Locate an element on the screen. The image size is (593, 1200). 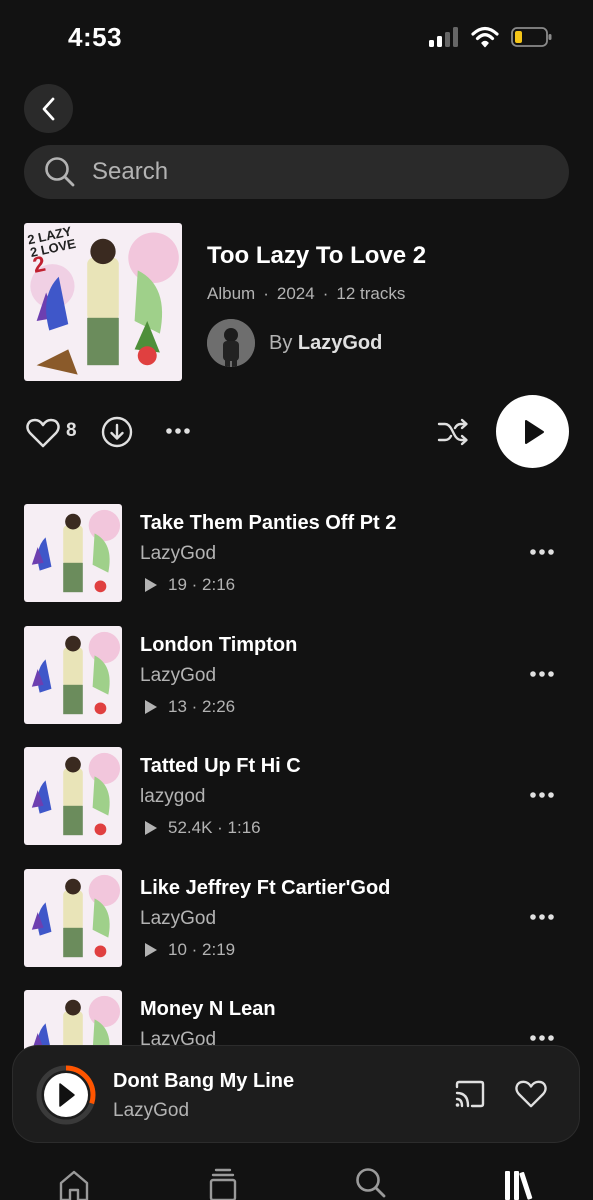
track-plays: 13 is located at coordinates (177, 706).